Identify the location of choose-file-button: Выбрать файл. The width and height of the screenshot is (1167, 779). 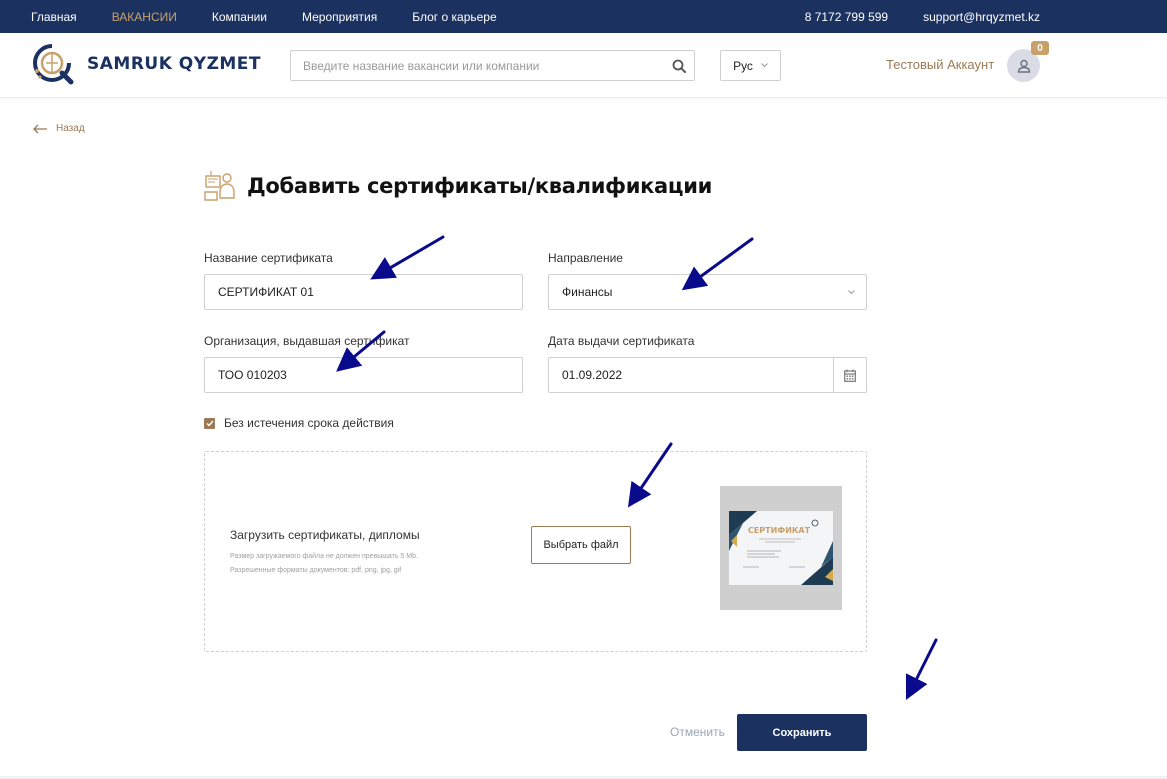
(581, 545).